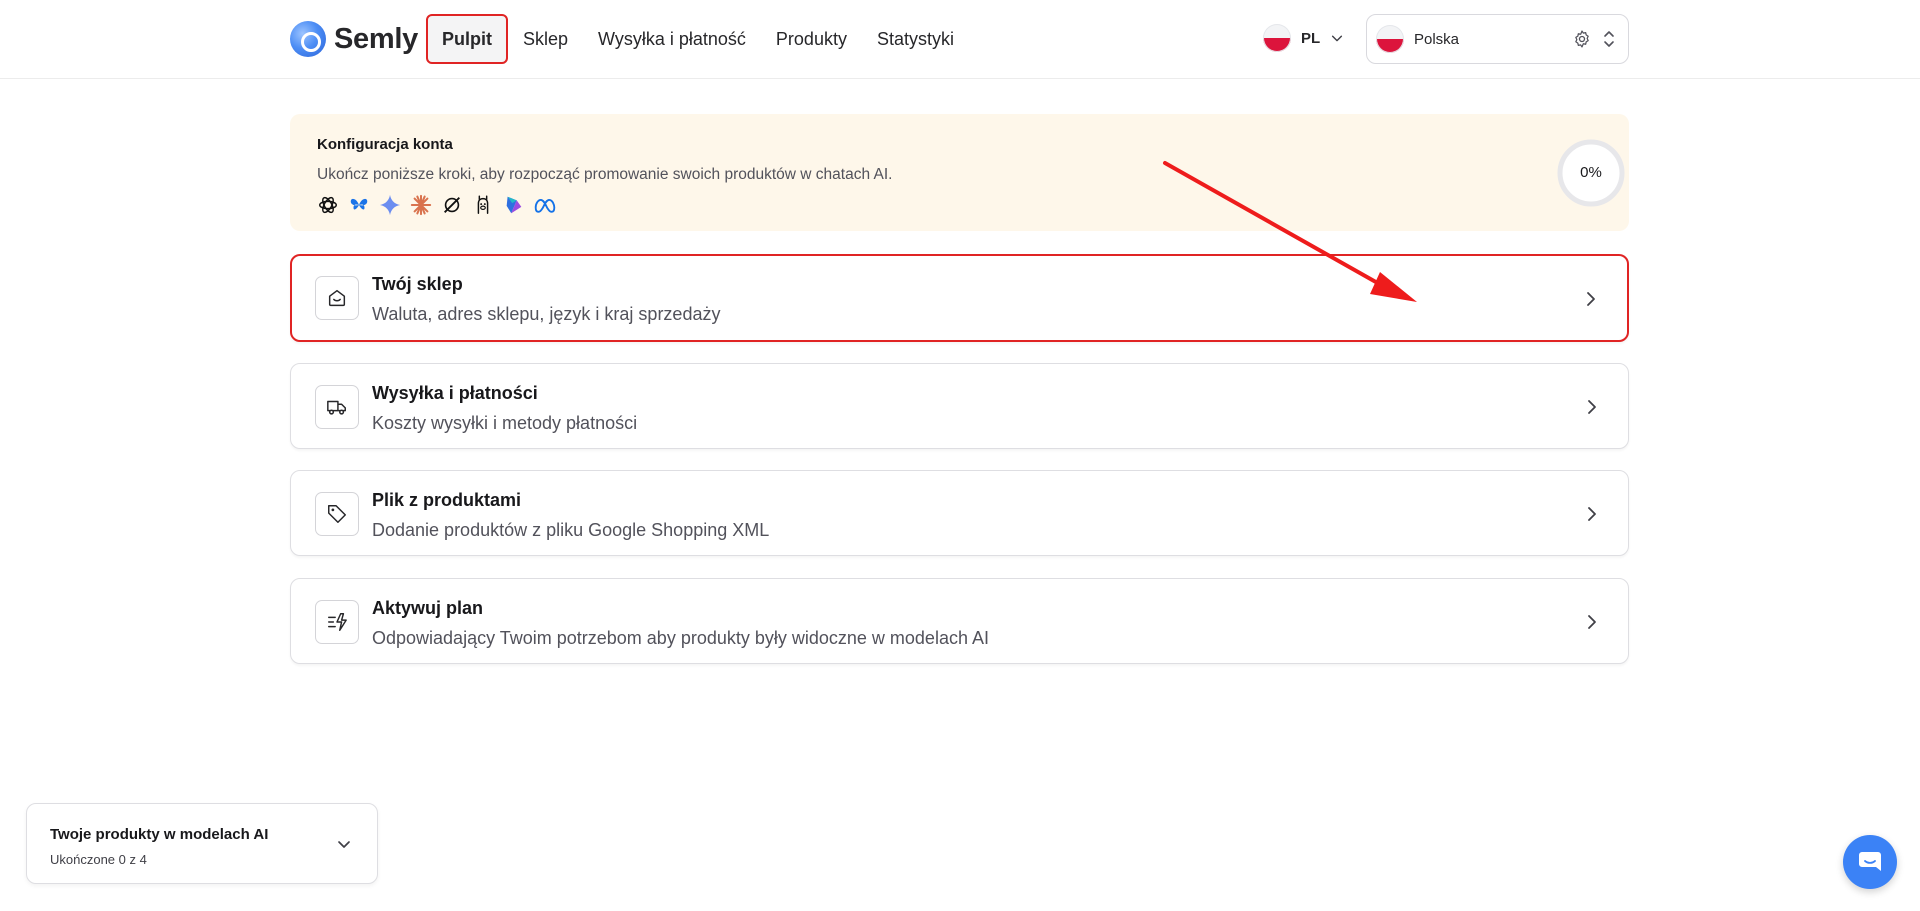 The image size is (1920, 911). What do you see at coordinates (159, 834) in the screenshot?
I see `widget-title: Twoje produkty w modelach AI` at bounding box center [159, 834].